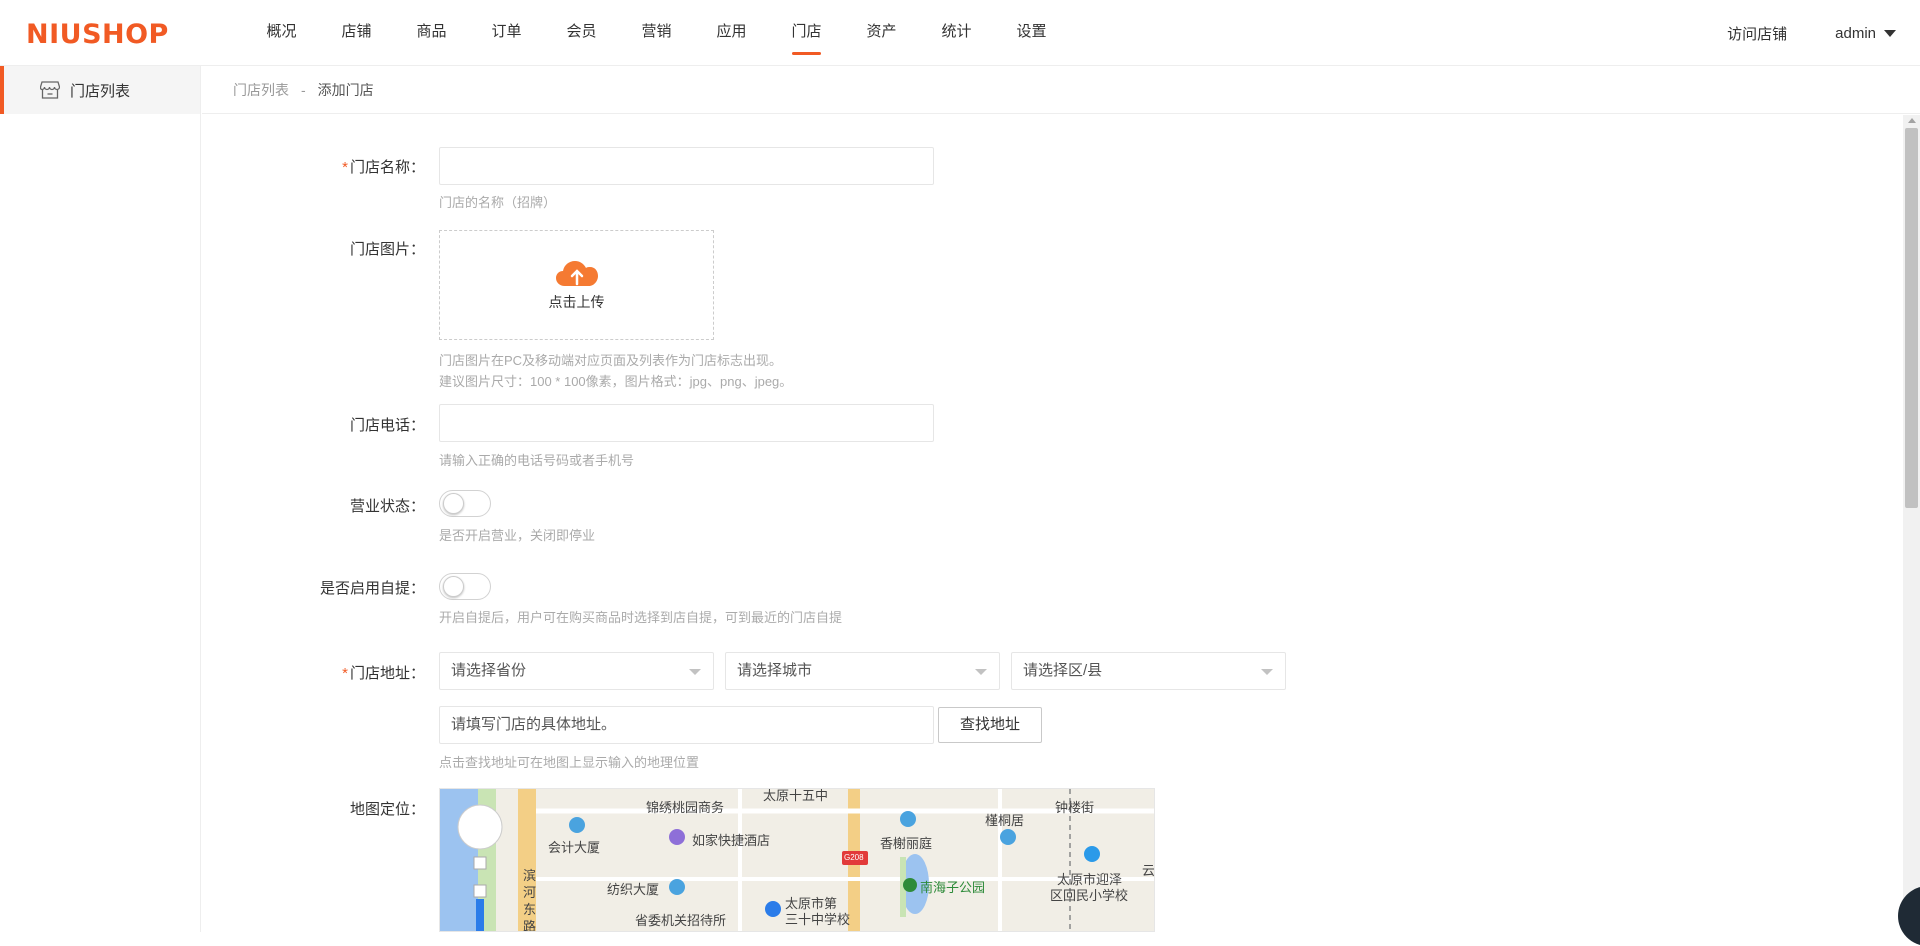 Image resolution: width=1920 pixels, height=946 pixels. What do you see at coordinates (581, 33) in the screenshot?
I see `nav-members: 会员` at bounding box center [581, 33].